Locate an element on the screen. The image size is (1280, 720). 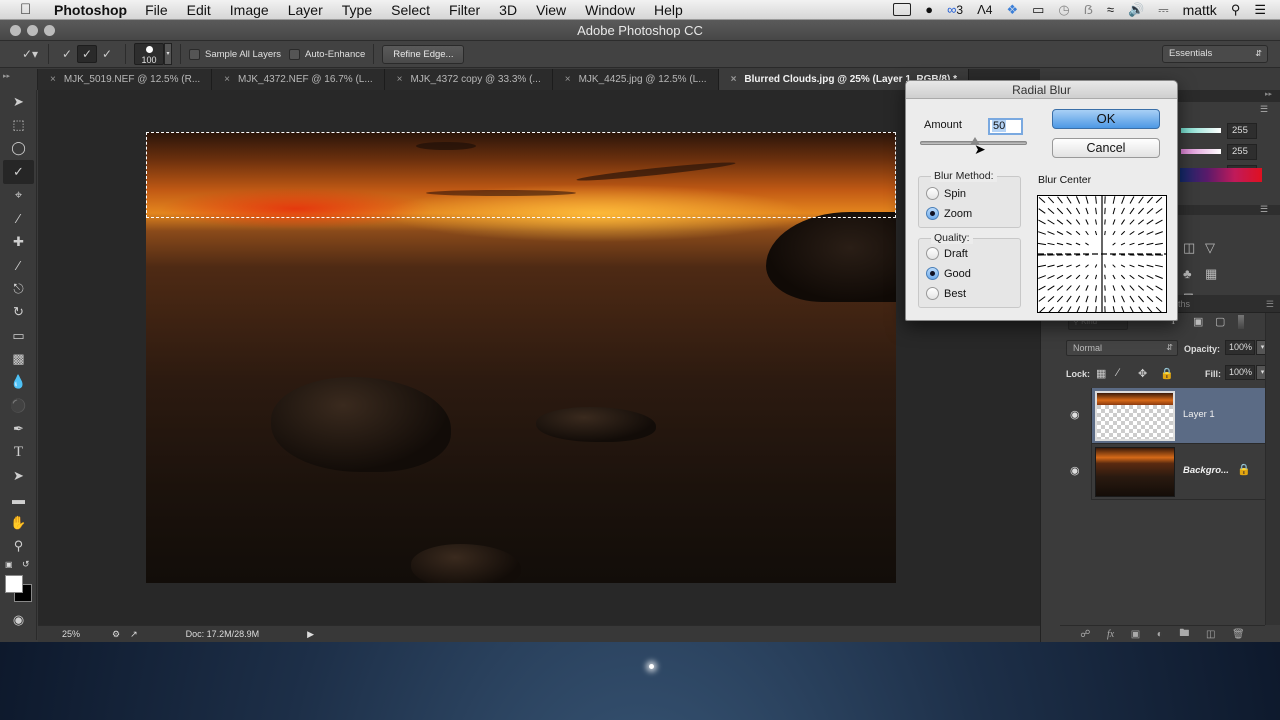
collapse-right-icon: ▸▸ is located at coordinates (1268, 96).